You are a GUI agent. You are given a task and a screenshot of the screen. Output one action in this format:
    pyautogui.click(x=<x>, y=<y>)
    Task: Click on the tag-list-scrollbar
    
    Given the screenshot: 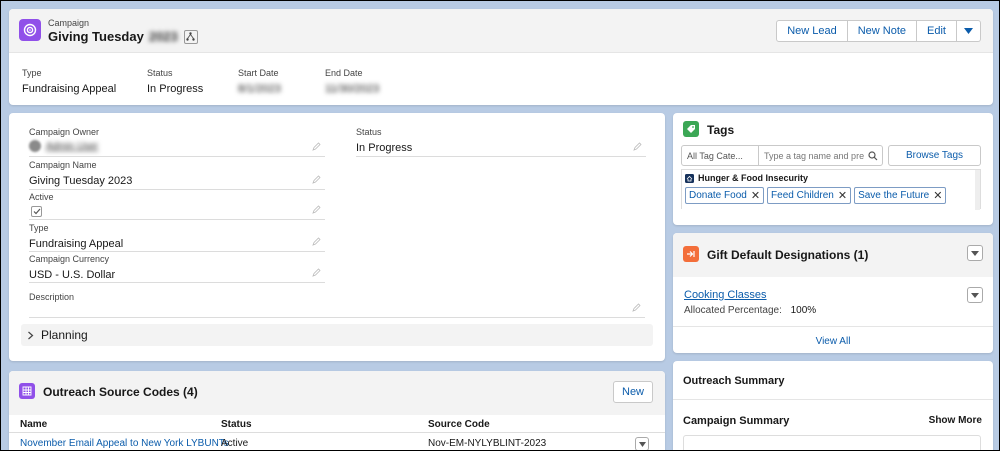 What is the action you would take?
    pyautogui.click(x=977, y=190)
    